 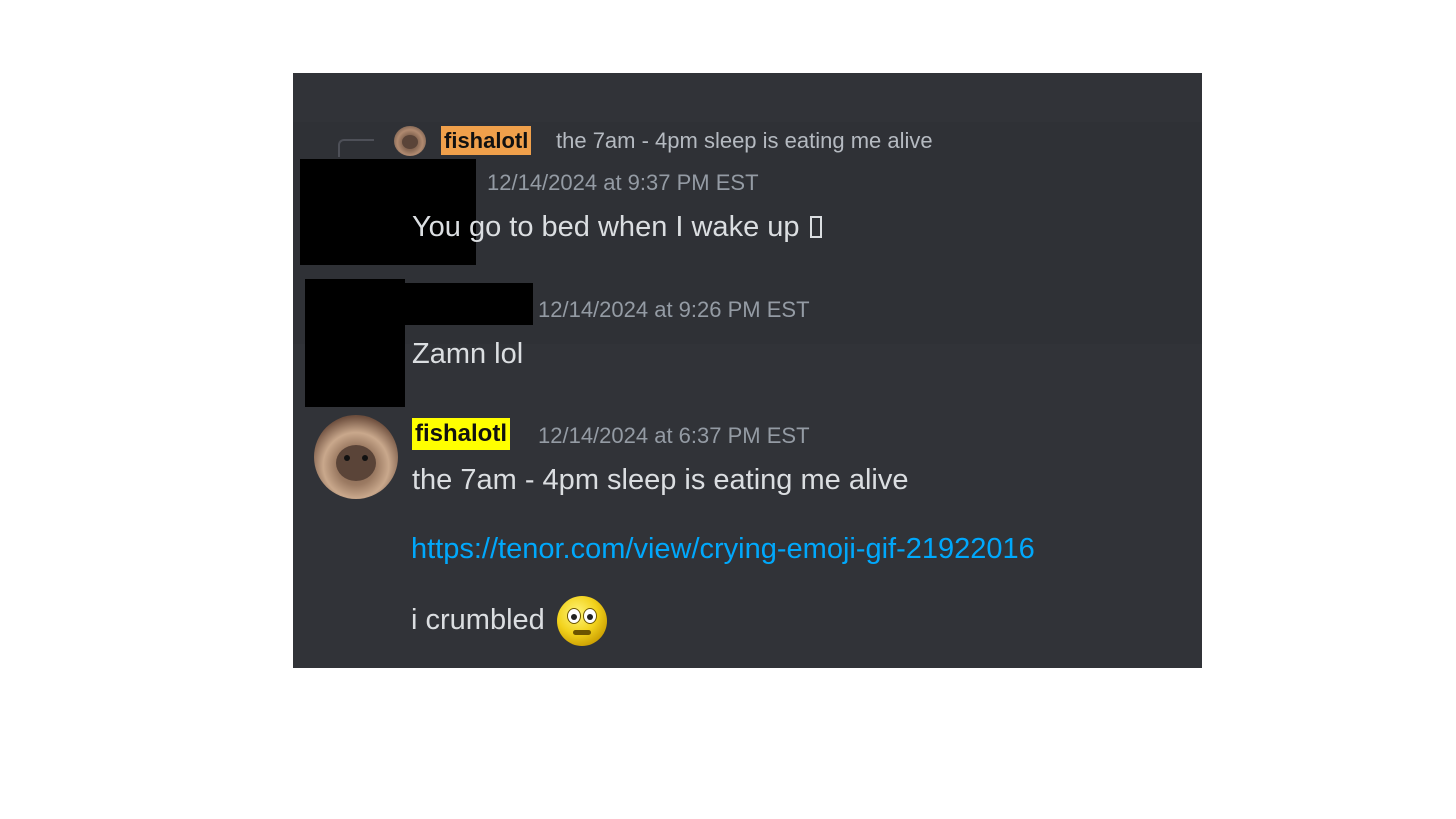 What do you see at coordinates (355, 343) in the screenshot?
I see `redacted-avatar` at bounding box center [355, 343].